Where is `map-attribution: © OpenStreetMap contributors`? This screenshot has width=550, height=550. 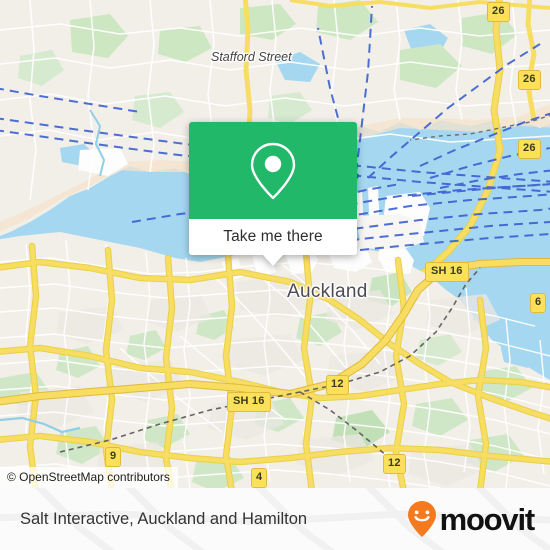 map-attribution: © OpenStreetMap contributors is located at coordinates (89, 477).